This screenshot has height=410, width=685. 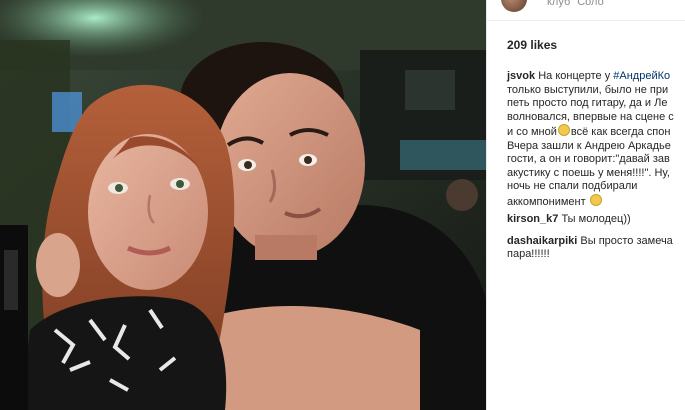 I want to click on comment: kirson_k7 Ты молодец)), so click(x=596, y=220).